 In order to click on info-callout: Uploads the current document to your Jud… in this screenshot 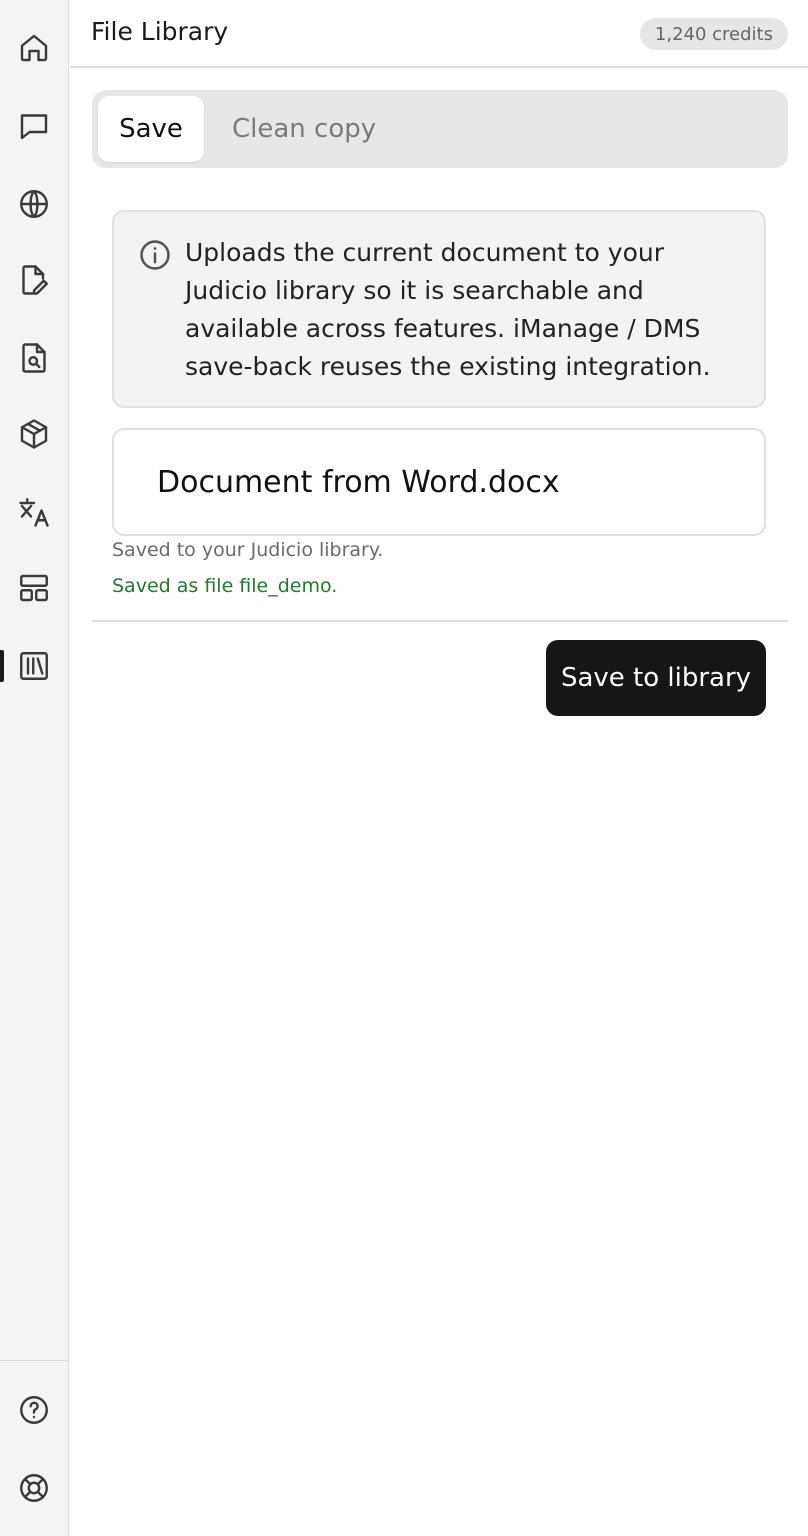, I will do `click(439, 309)`.